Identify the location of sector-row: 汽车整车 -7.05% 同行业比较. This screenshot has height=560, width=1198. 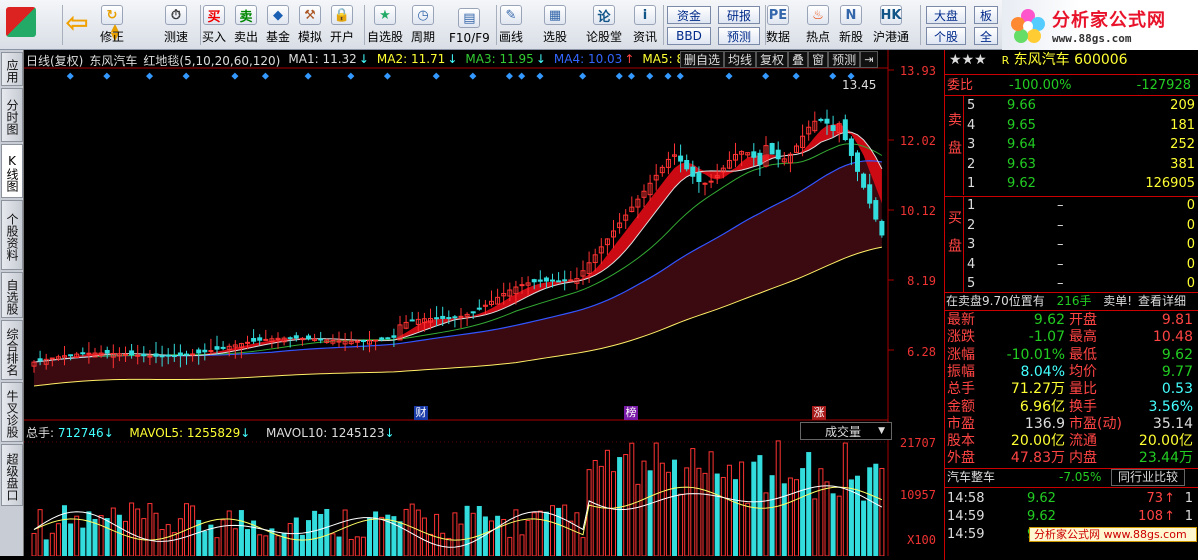
(1072, 477).